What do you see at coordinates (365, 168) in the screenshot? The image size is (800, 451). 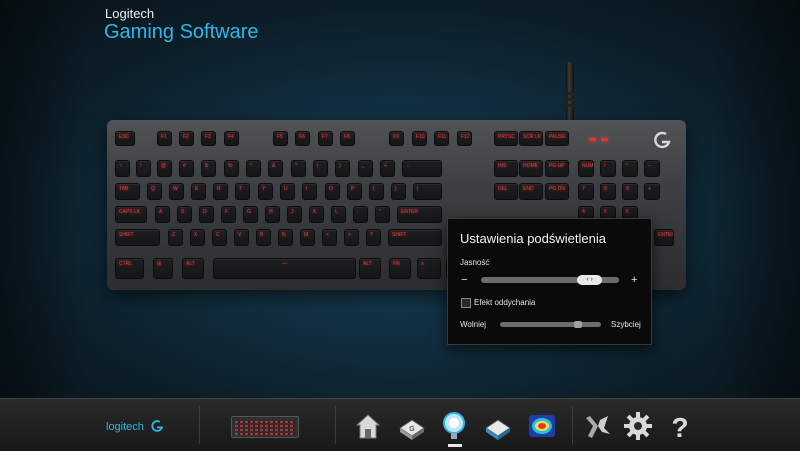 I see `key: _` at bounding box center [365, 168].